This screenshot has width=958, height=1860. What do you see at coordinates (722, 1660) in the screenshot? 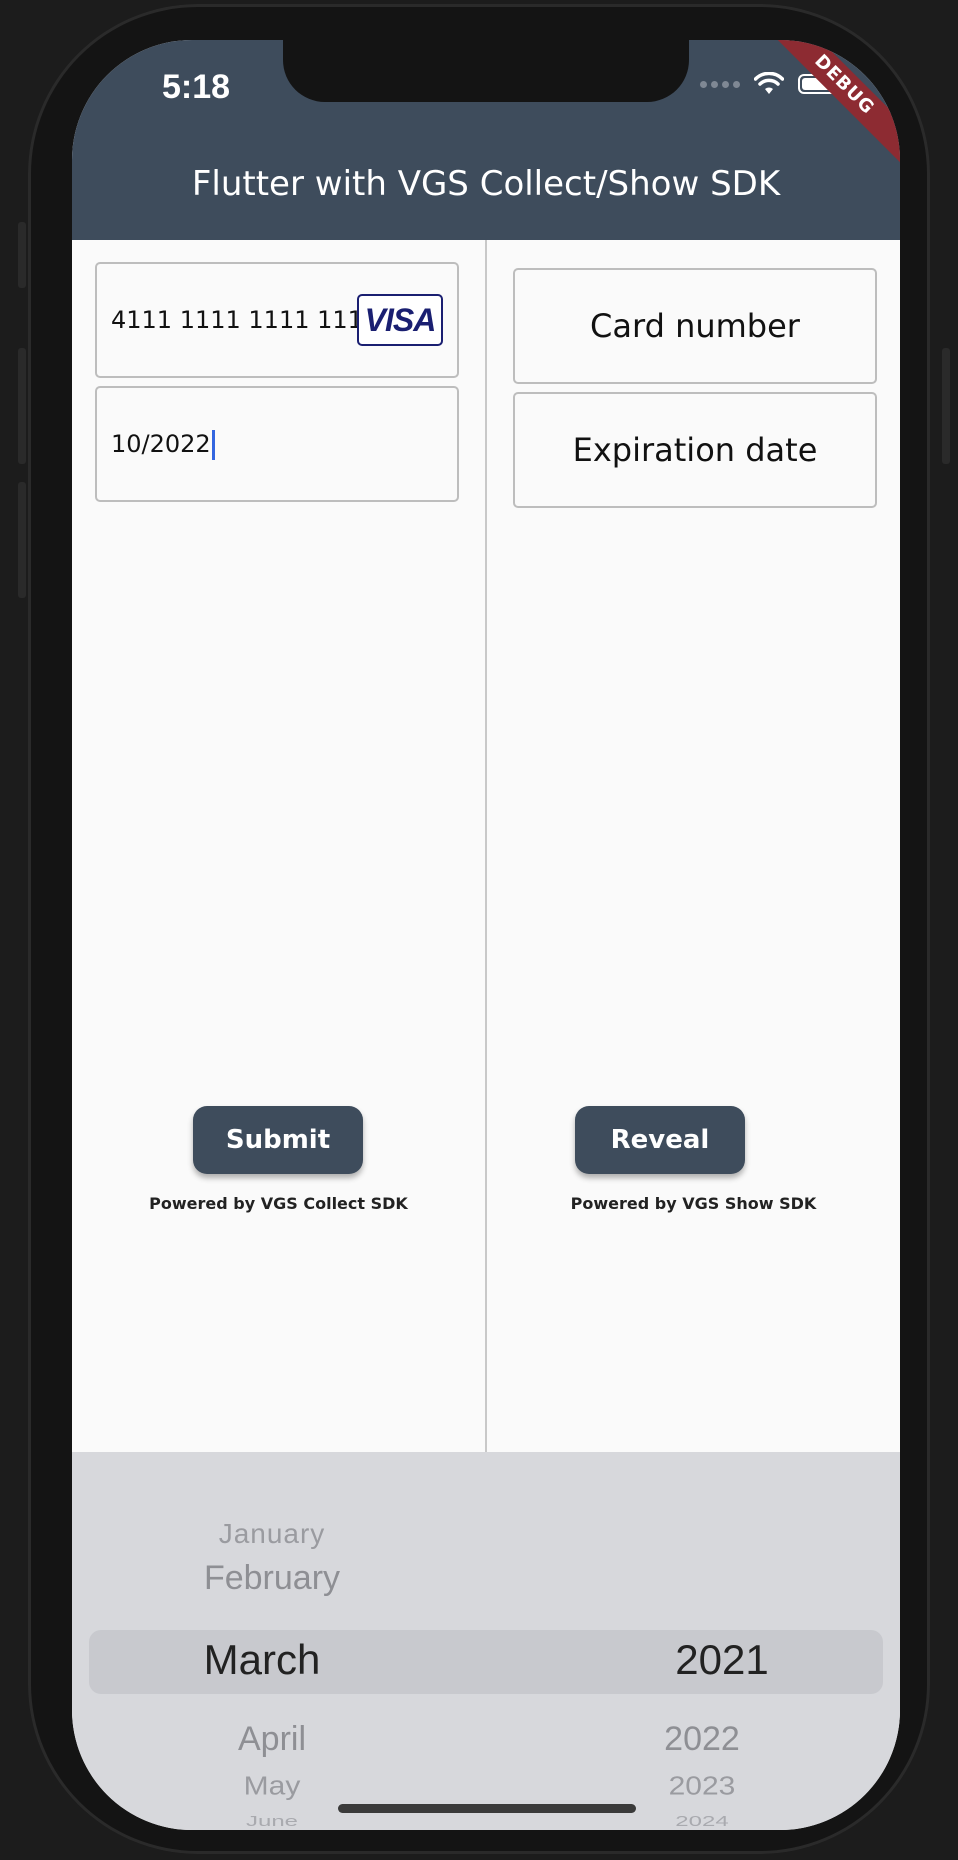
I see `picker-year-selected: 2021` at bounding box center [722, 1660].